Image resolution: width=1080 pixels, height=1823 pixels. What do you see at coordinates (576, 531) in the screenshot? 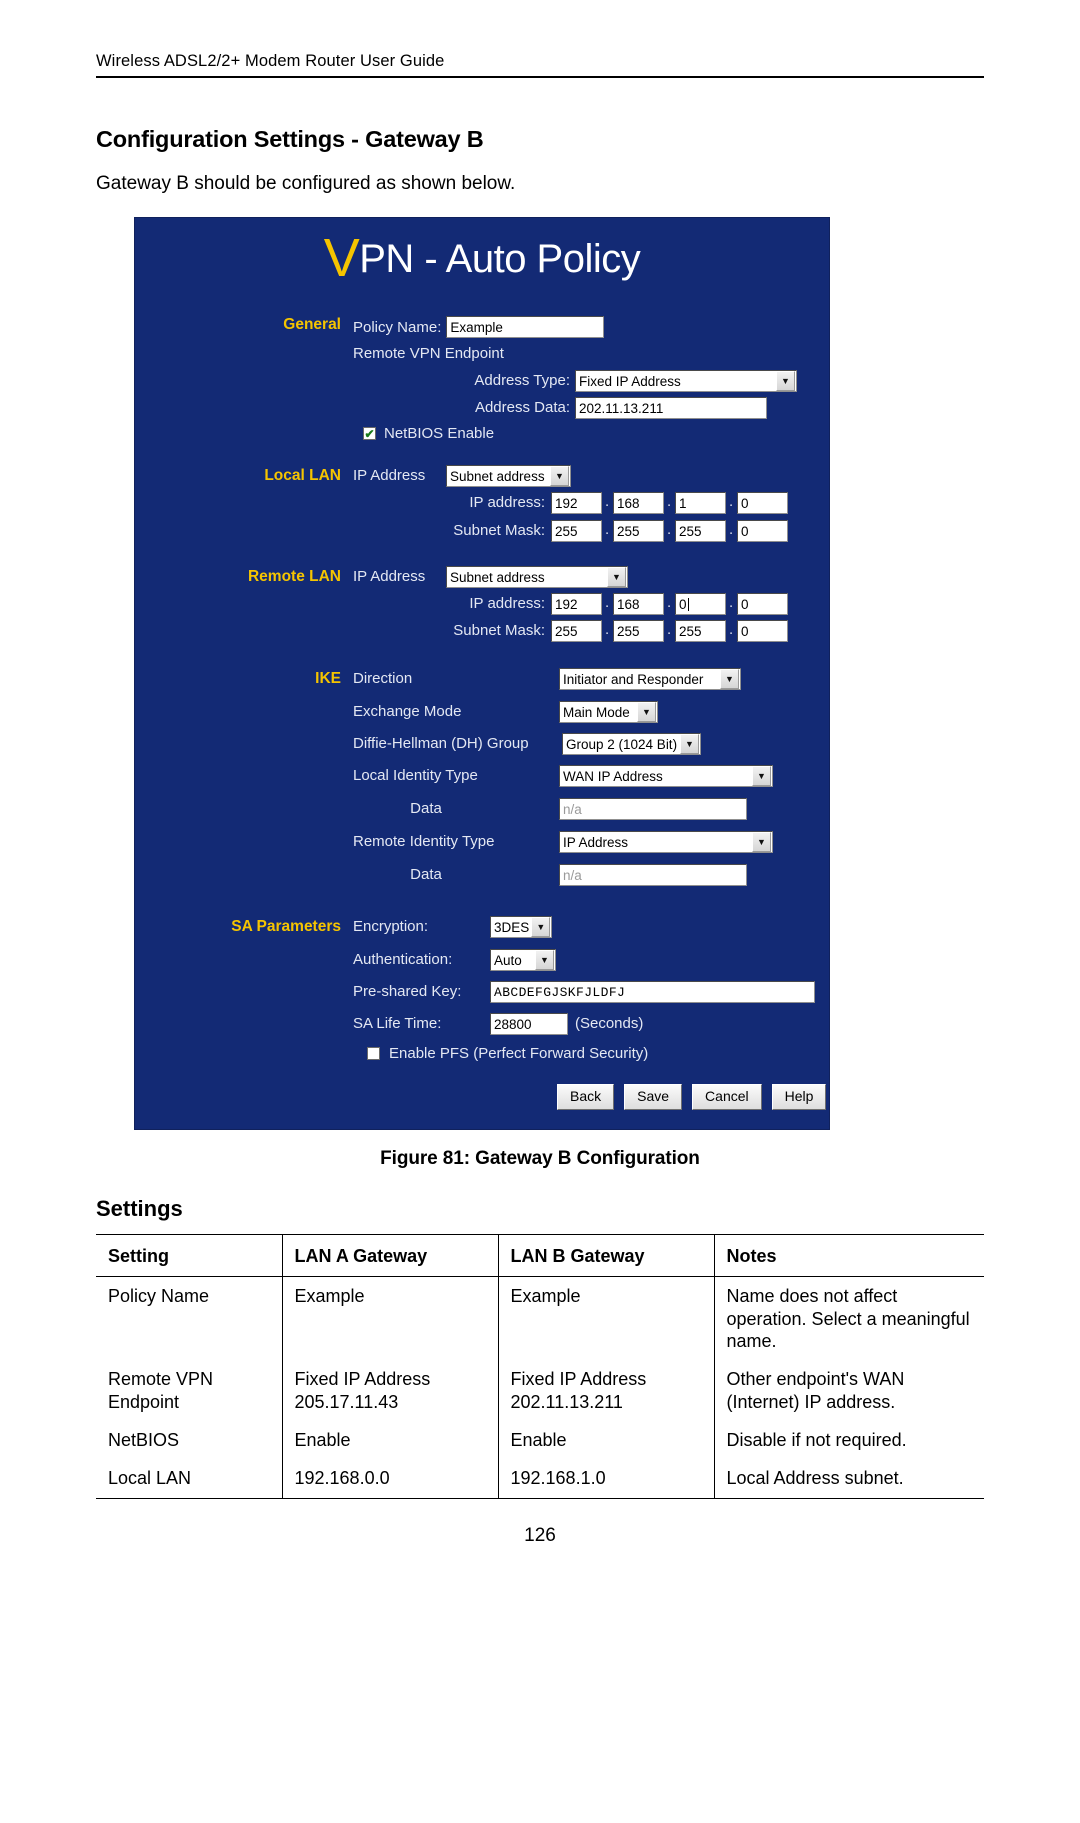
I see `local-lan-mask-octet-1: 255` at bounding box center [576, 531].